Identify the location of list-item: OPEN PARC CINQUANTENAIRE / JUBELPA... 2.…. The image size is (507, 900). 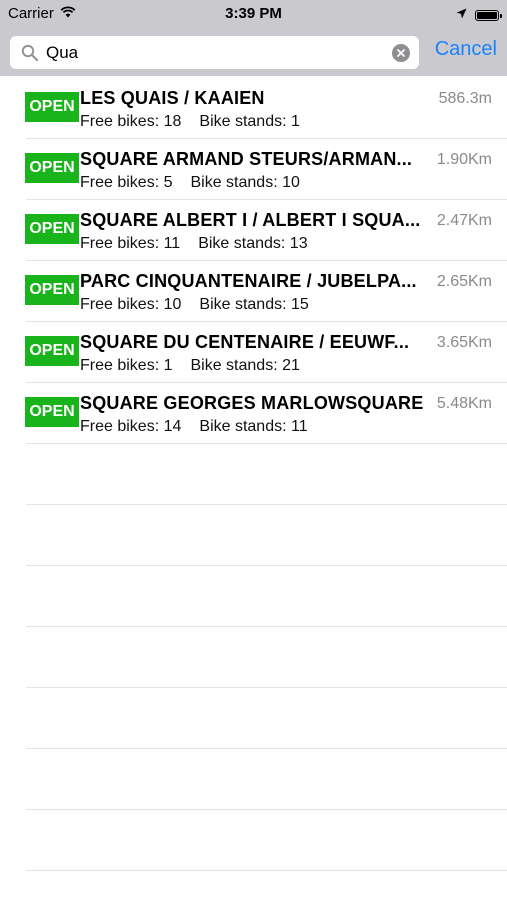
(266, 291).